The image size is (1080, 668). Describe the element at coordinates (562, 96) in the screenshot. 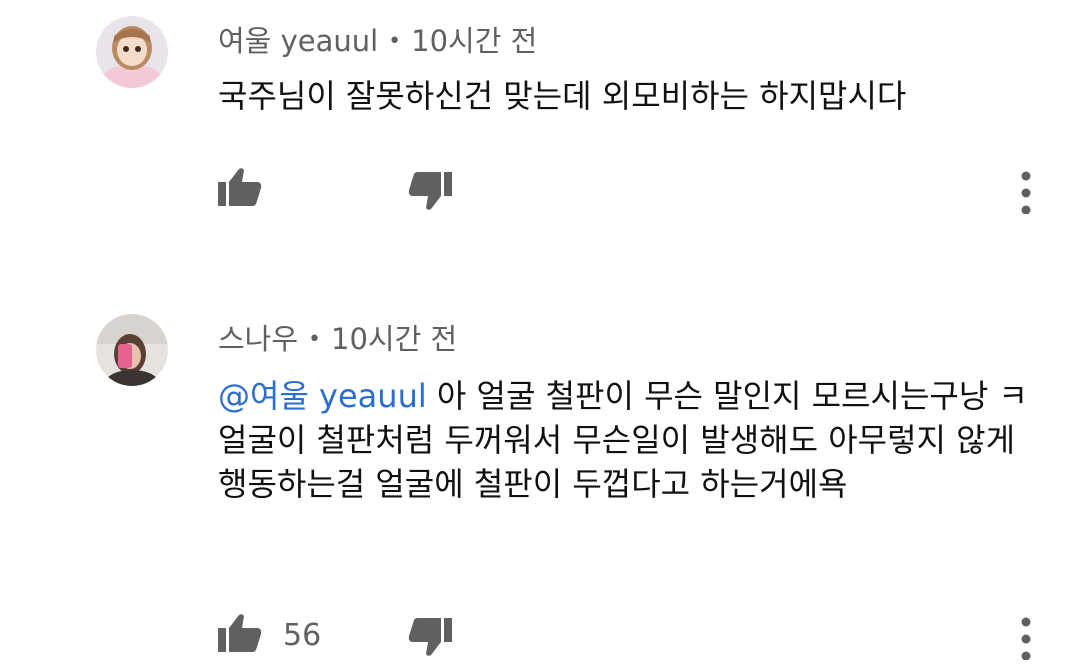

I see `comment-body: 국주님이 잘못하신건 맞는데 외모비하는 하지맙시다` at that location.